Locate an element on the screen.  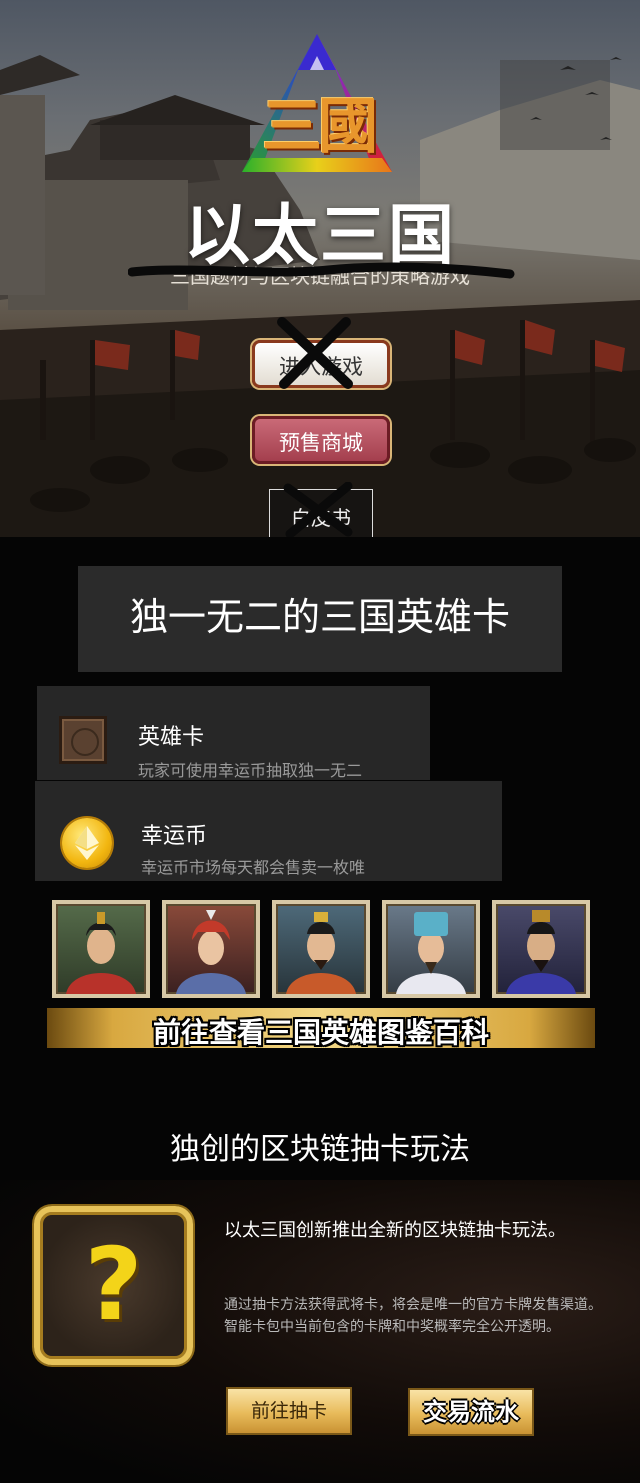
feature-item-lucky-coin: 幸运币 幸运币市场每天都会售卖一枚唯 is located at coordinates (268, 831).